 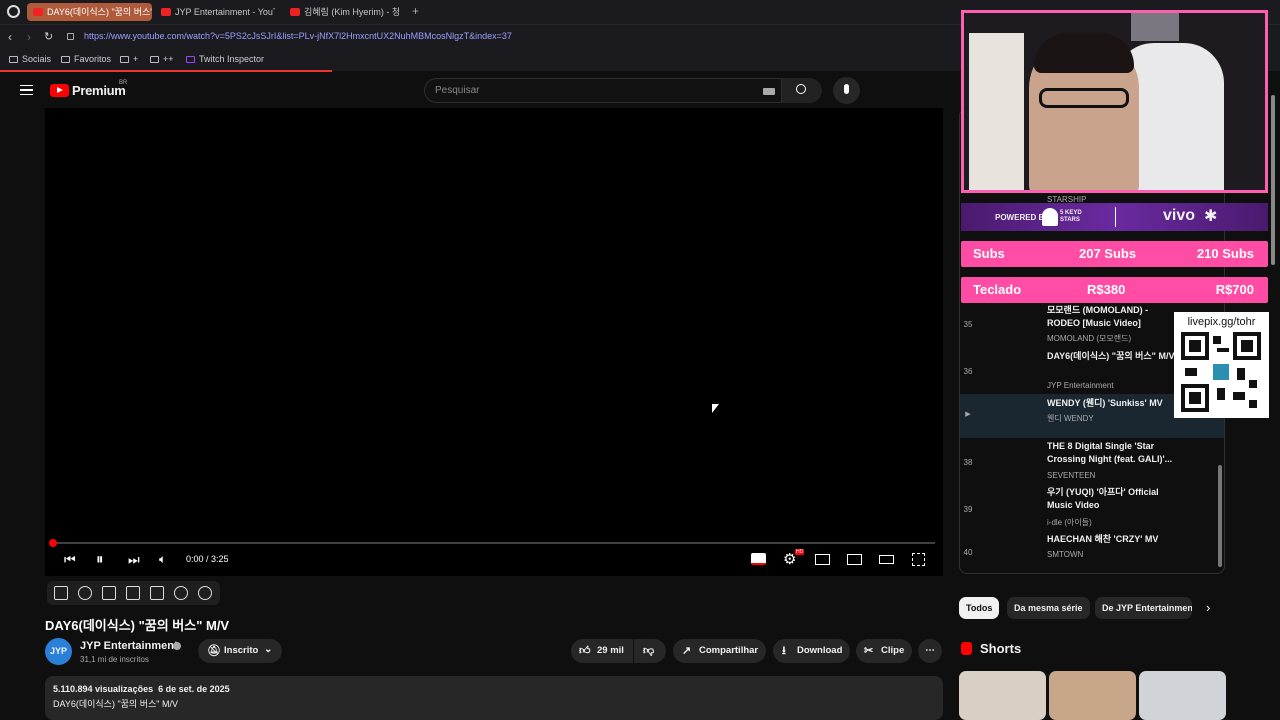 I want to click on keyd-logo-icon, so click(x=1050, y=217).